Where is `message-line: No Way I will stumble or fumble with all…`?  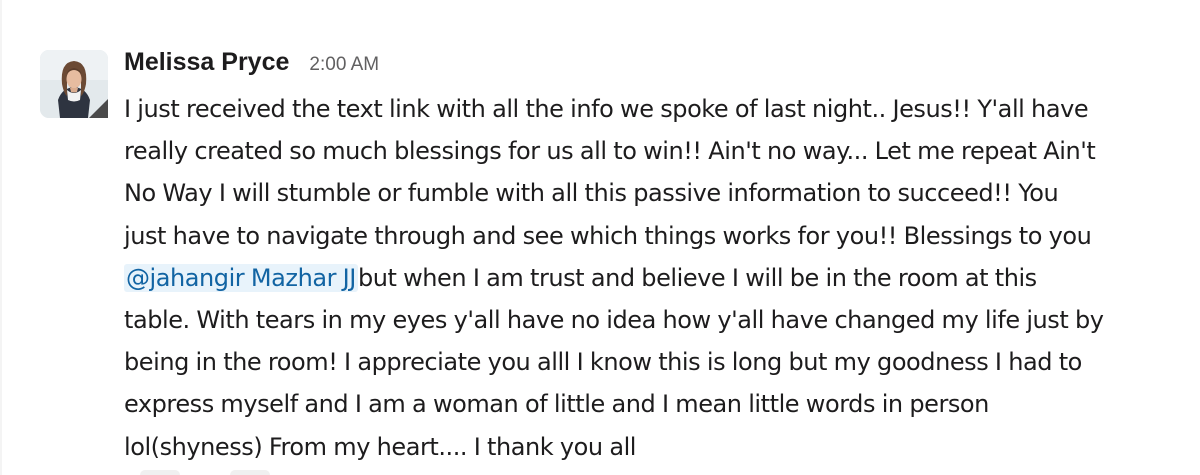 message-line: No Way I will stumble or fumble with all… is located at coordinates (653, 193).